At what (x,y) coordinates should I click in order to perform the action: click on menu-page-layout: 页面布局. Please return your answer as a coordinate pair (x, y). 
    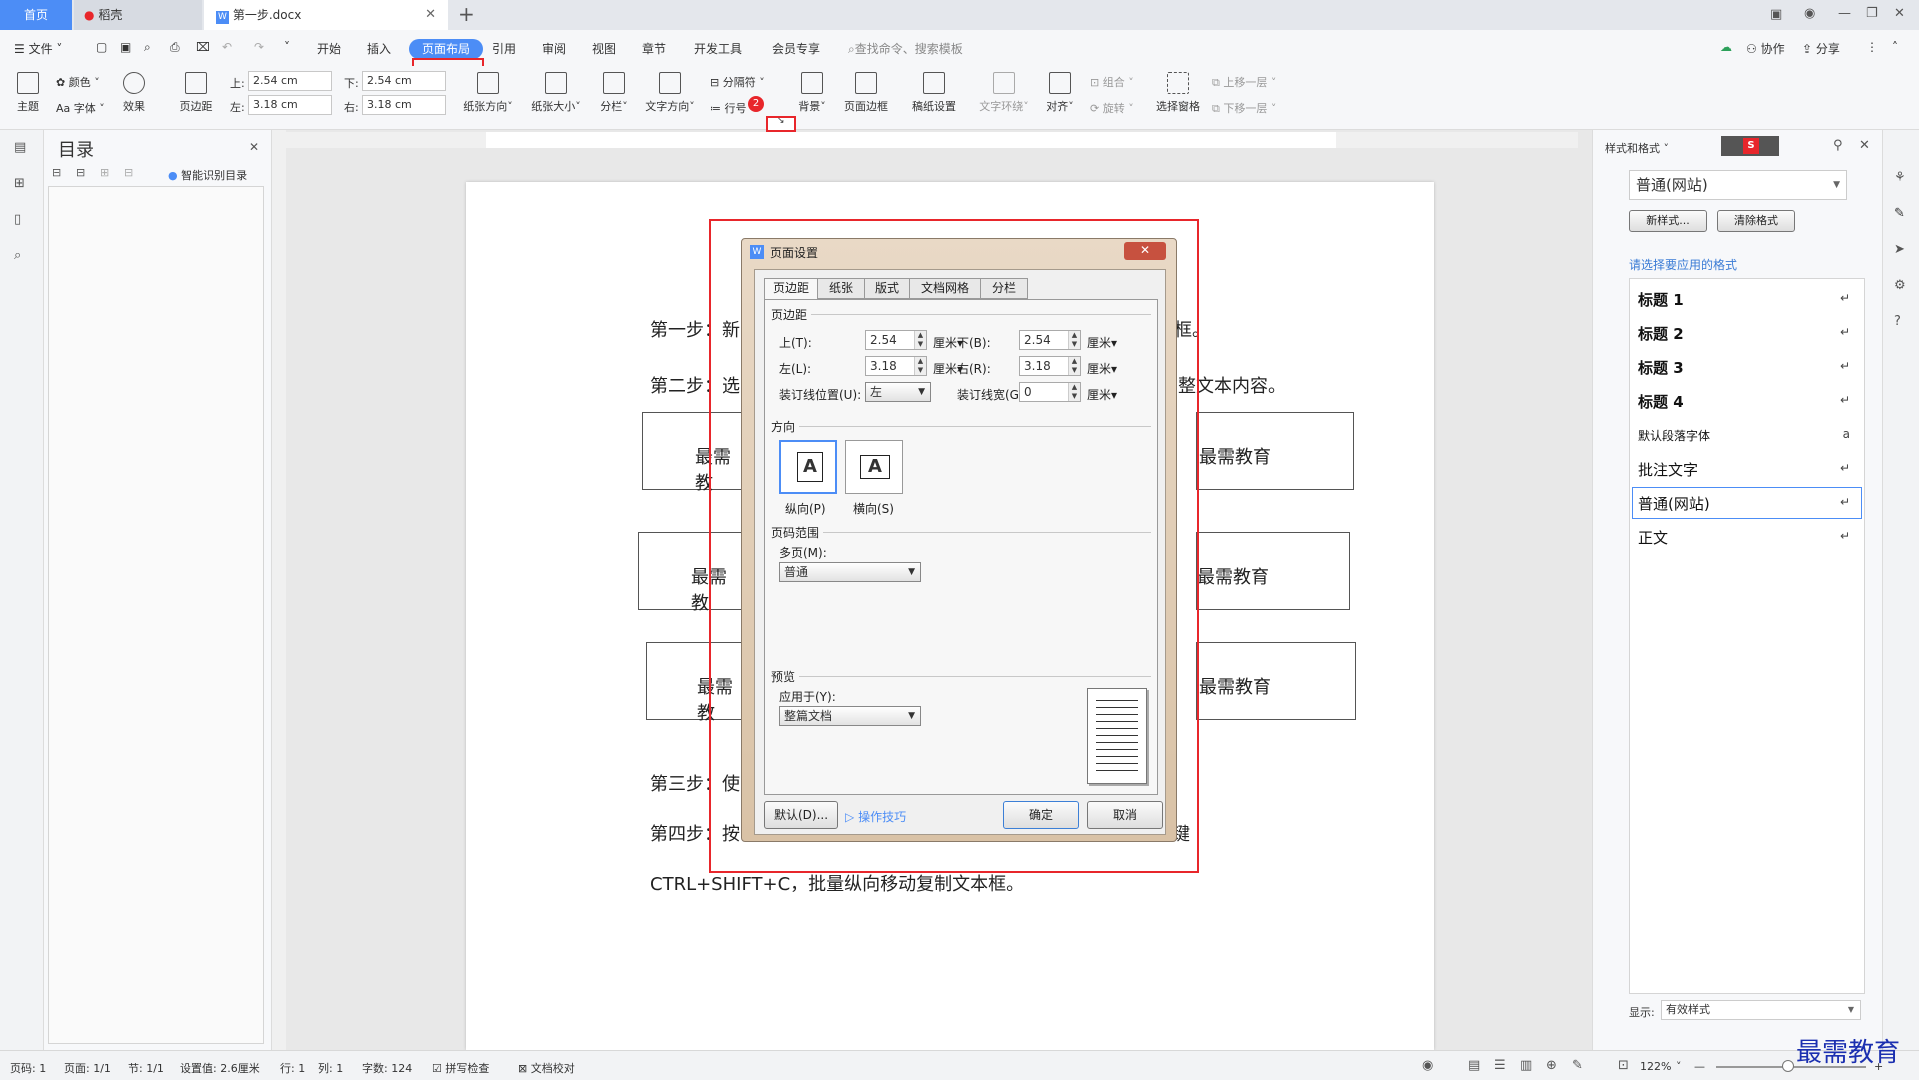
    Looking at the image, I should click on (446, 49).